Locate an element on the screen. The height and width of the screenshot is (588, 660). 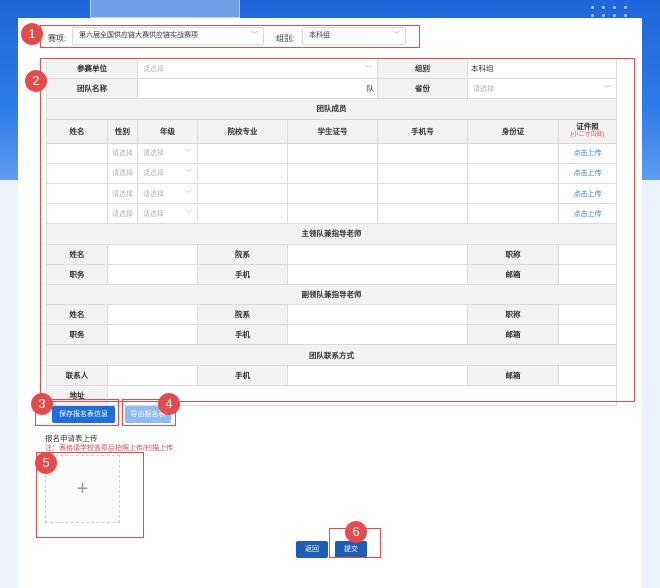
annotation-badge-5: 5 is located at coordinates (46, 463).